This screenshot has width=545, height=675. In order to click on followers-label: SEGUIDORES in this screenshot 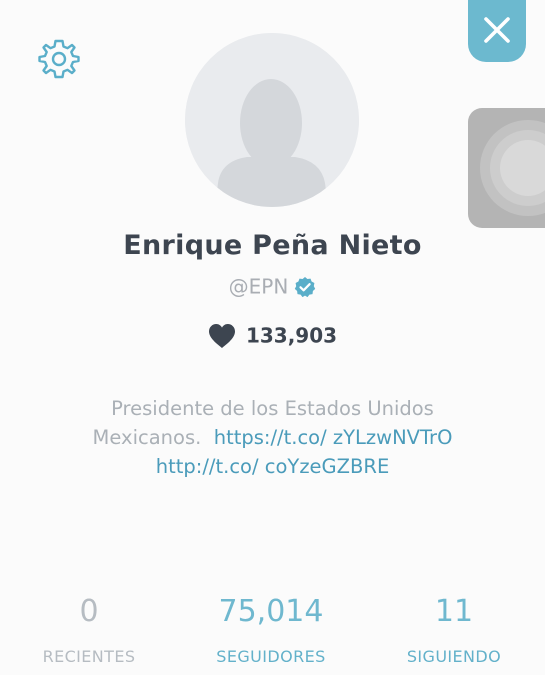, I will do `click(271, 656)`.